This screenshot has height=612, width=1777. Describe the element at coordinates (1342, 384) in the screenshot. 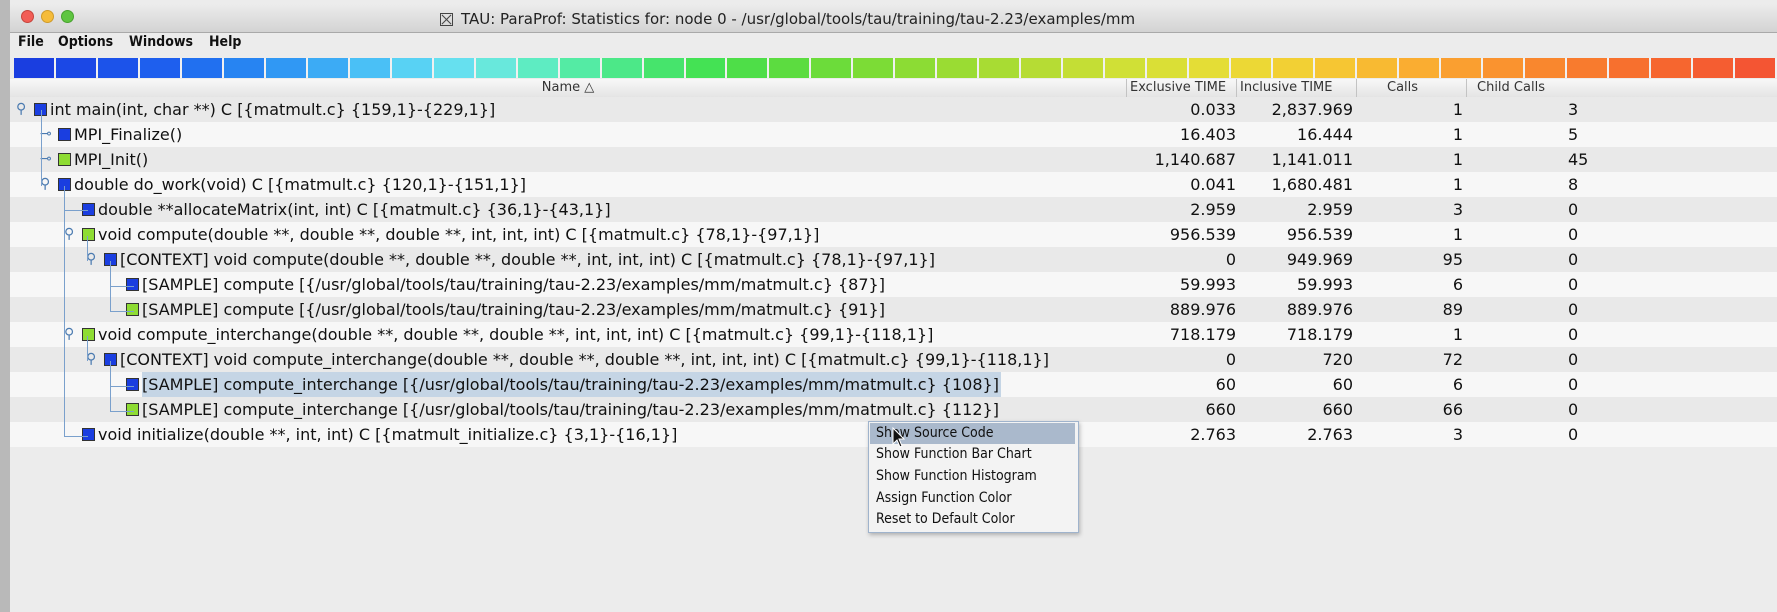

I see `inclusive-time-value: 60` at that location.